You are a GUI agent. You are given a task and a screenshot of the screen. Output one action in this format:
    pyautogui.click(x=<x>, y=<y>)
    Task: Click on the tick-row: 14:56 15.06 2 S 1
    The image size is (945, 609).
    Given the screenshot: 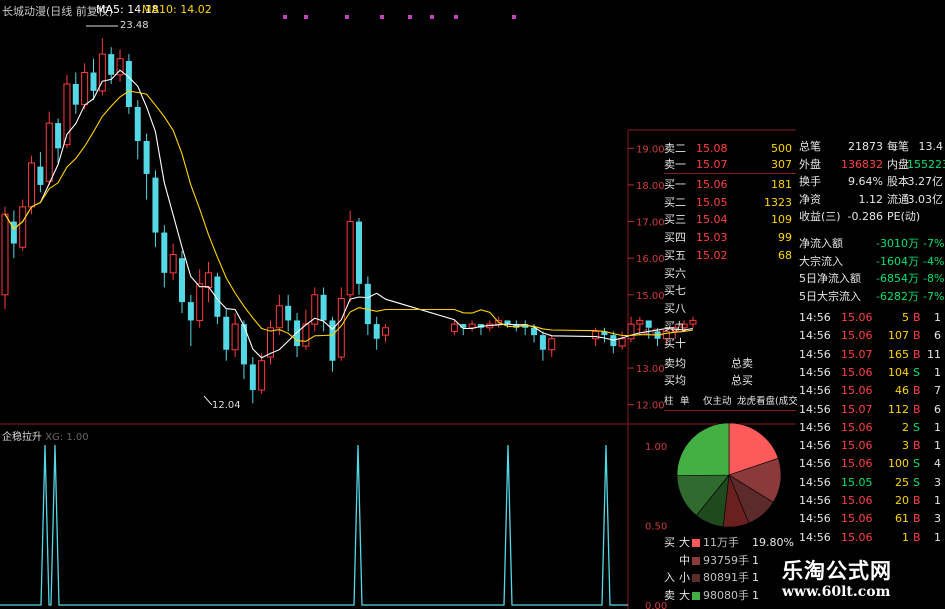 What is the action you would take?
    pyautogui.click(x=872, y=428)
    